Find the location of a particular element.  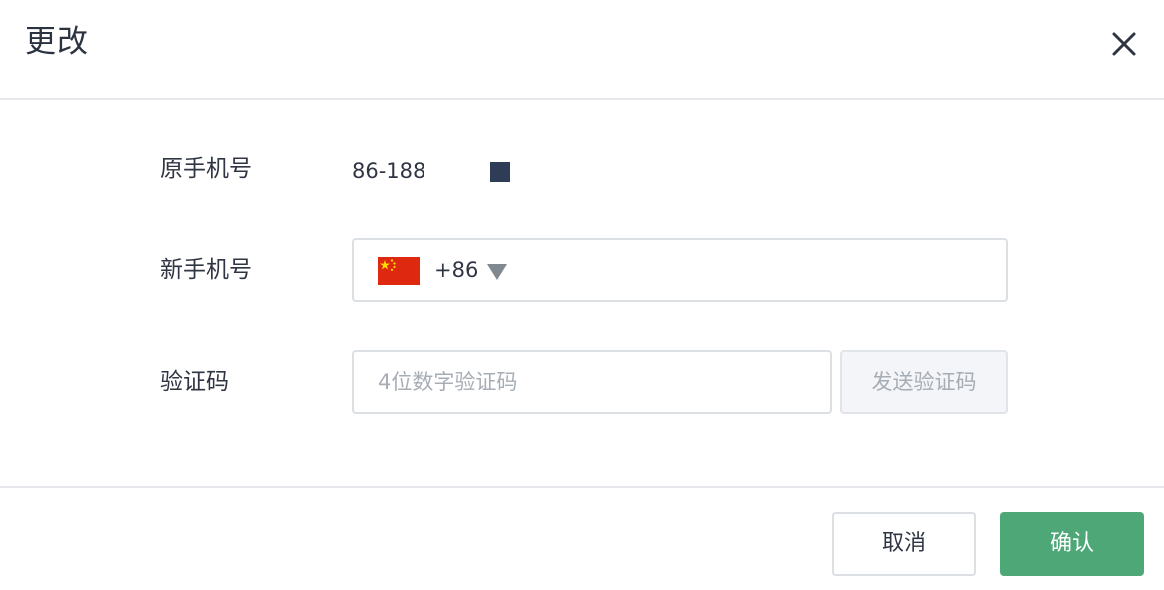

new-phone-label: 新手机号 is located at coordinates (206, 270).